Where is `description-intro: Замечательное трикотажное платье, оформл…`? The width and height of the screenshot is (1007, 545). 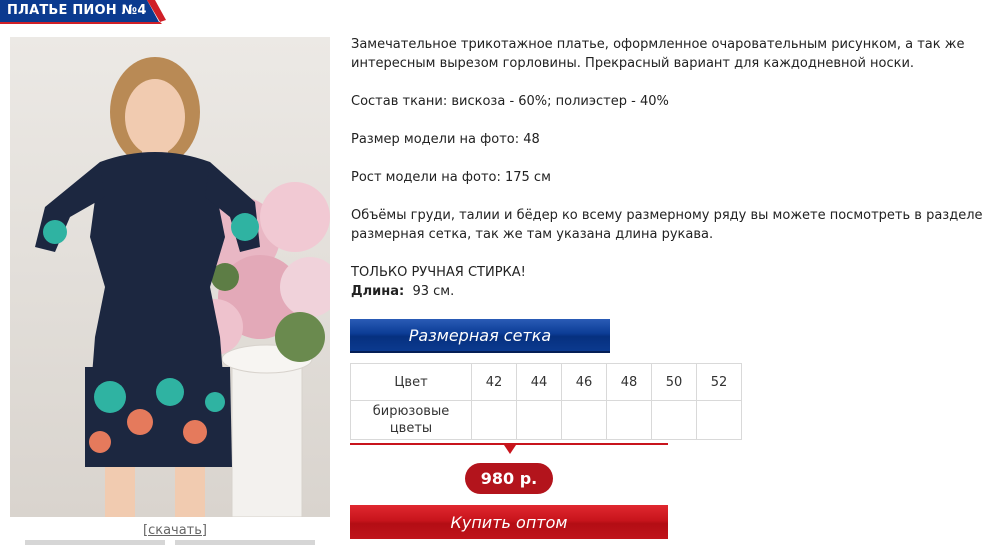
description-intro: Замечательное трикотажное платье, оформл… is located at coordinates (658, 54).